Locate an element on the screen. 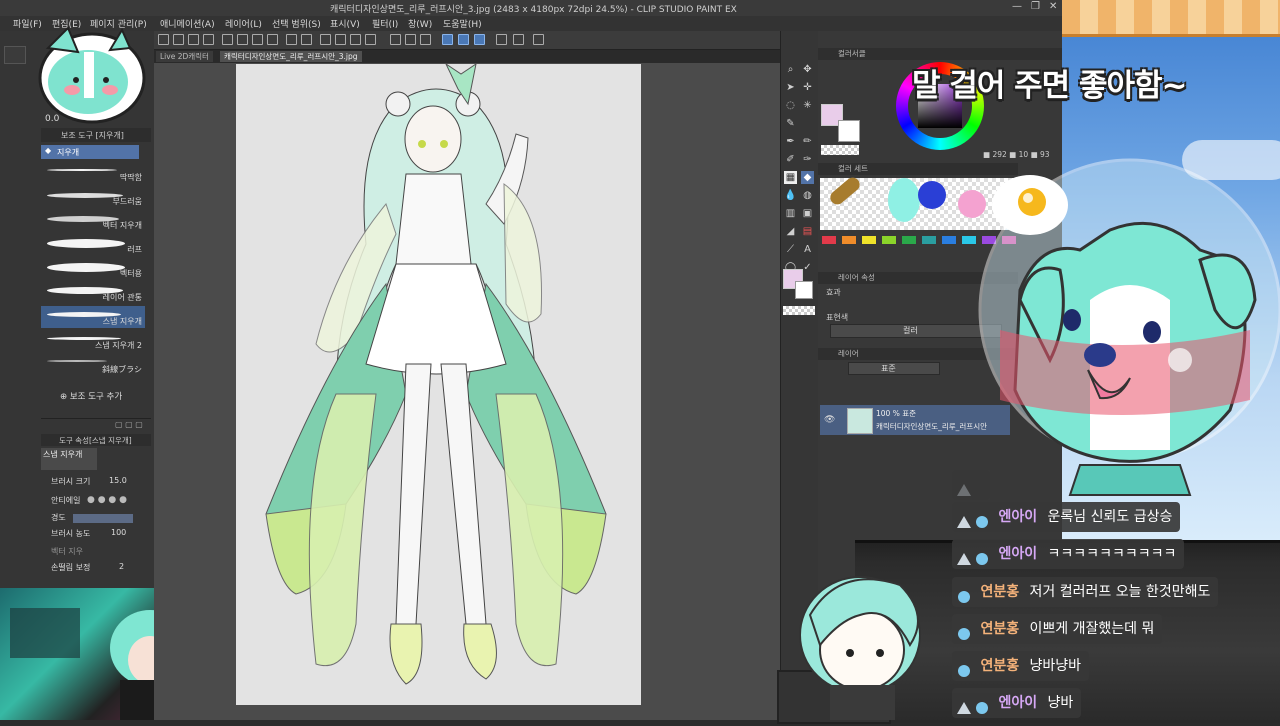  decoration-tool-icon: ◆ is located at coordinates (807, 177).